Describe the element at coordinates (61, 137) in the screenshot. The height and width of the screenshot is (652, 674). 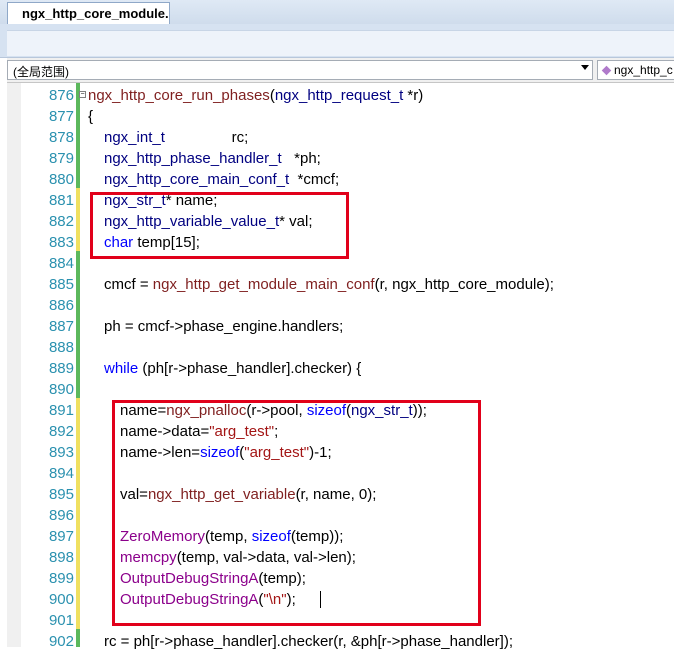
I see `line-number: 878` at that location.